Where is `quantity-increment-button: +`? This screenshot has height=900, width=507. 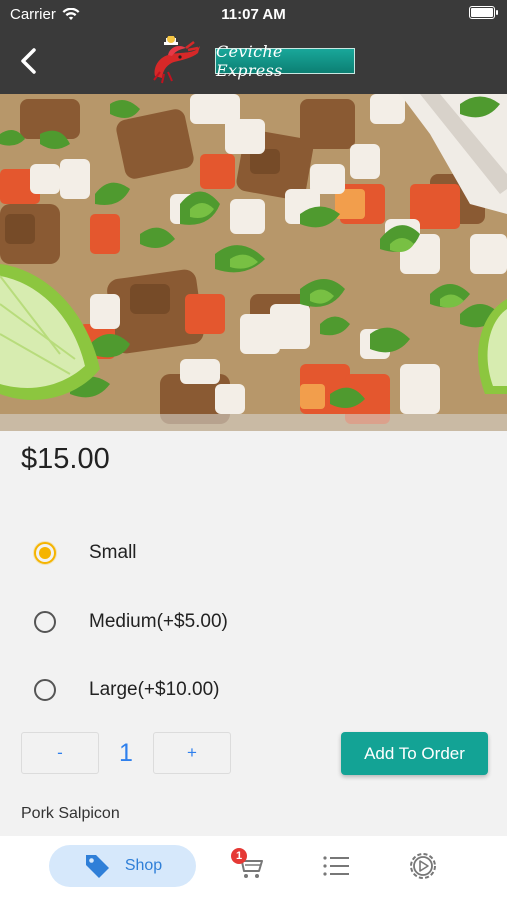
quantity-increment-button: + is located at coordinates (192, 753).